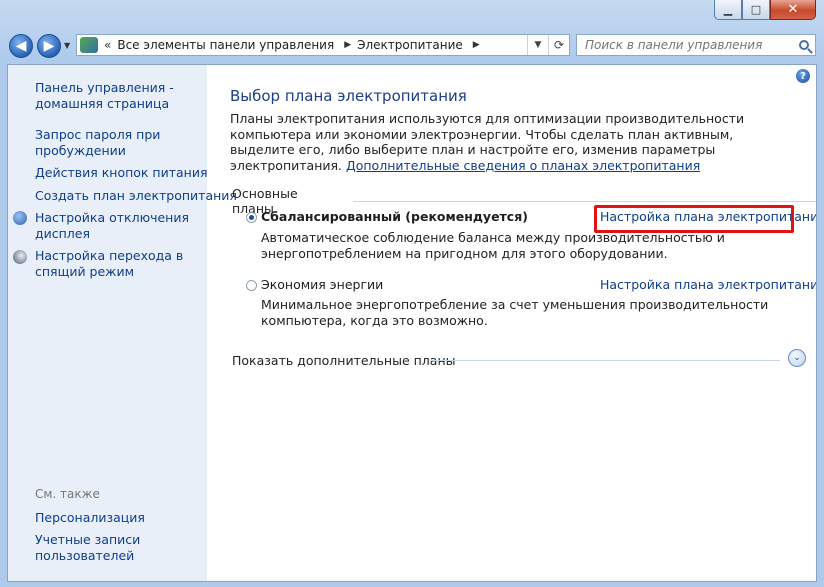 The image size is (824, 587). What do you see at coordinates (584, 201) in the screenshot?
I see `group-divider` at bounding box center [584, 201].